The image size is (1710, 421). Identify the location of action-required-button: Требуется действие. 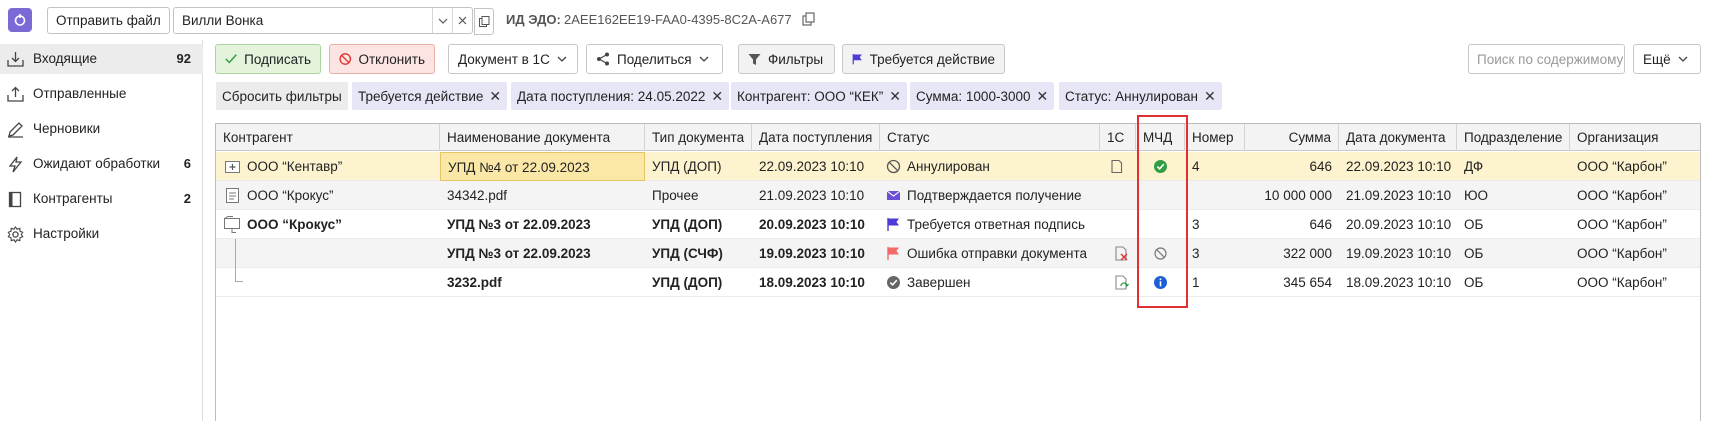
(923, 59).